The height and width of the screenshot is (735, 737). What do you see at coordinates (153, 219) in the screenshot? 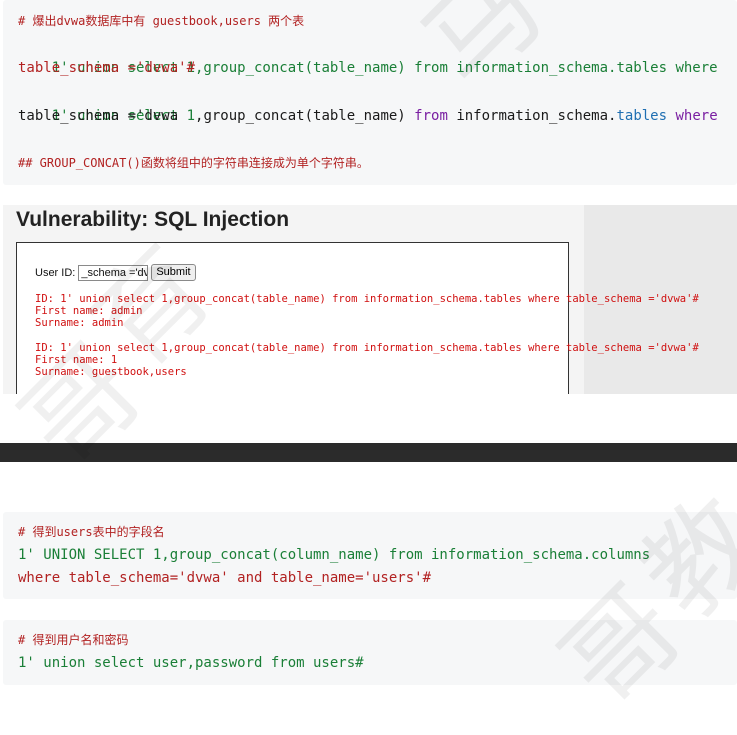
I see `page-title: Vulnerability: SQL Injection` at bounding box center [153, 219].